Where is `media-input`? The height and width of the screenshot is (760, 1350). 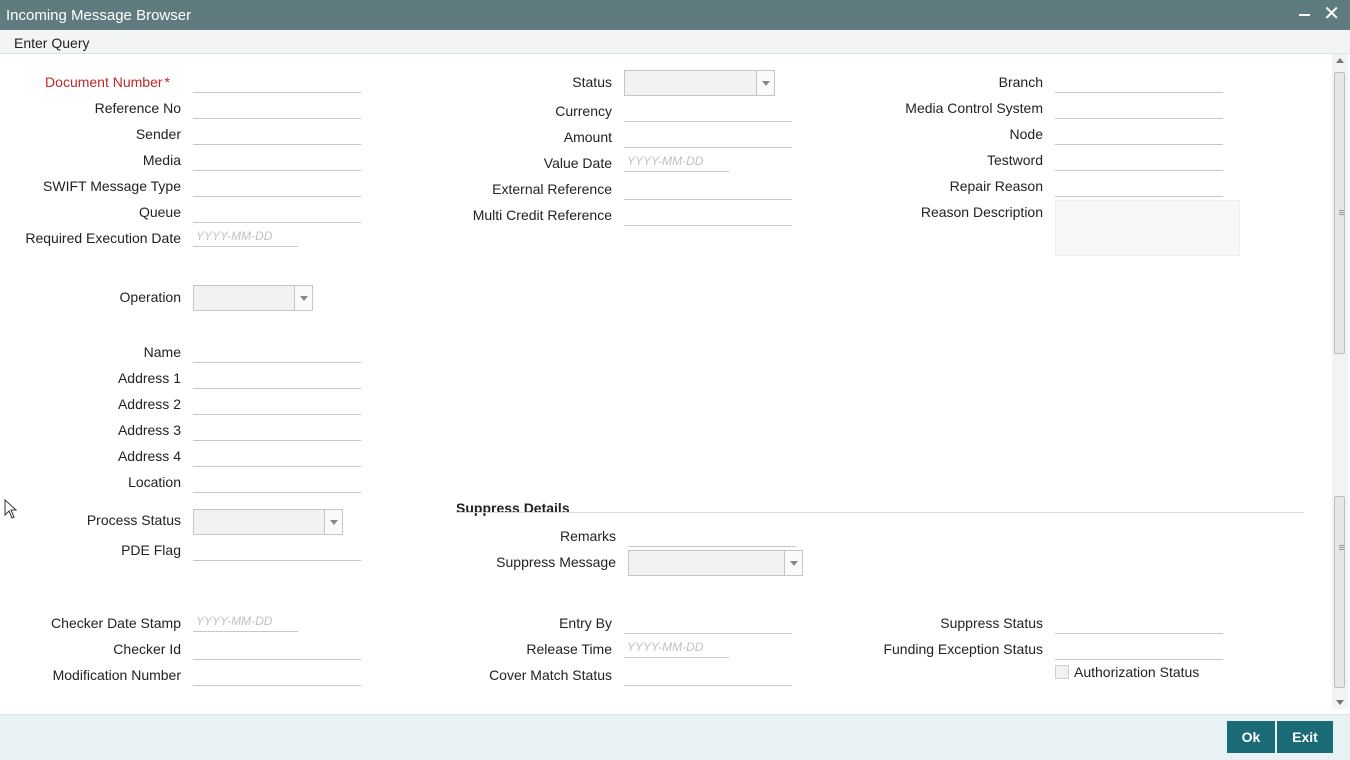 media-input is located at coordinates (277, 161).